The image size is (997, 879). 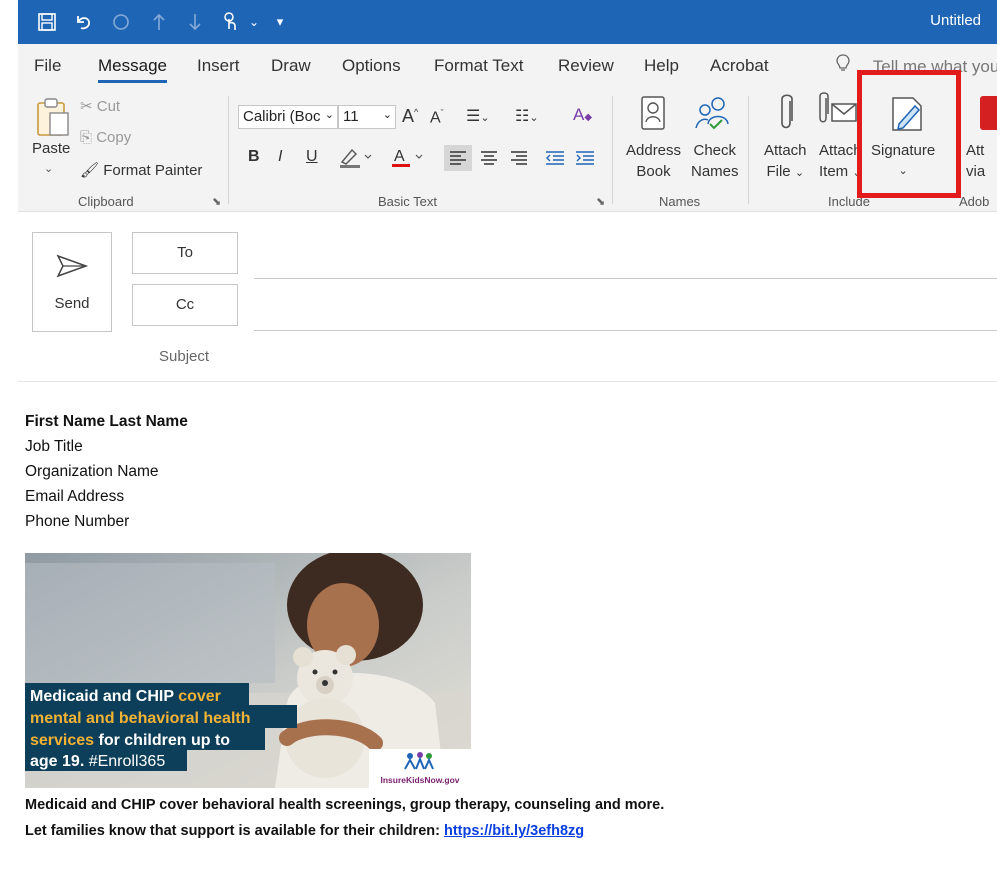 I want to click on clipboard-launcher-icon: ⬊, so click(x=216, y=201).